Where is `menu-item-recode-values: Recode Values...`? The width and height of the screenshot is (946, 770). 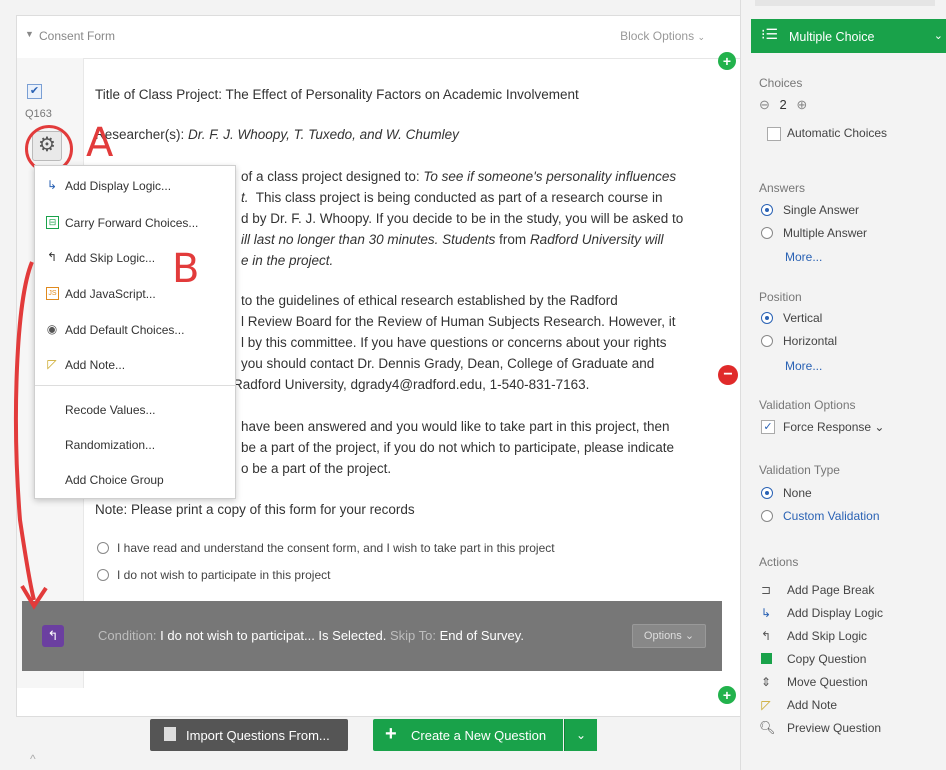
menu-item-recode-values: Recode Values... is located at coordinates (135, 410).